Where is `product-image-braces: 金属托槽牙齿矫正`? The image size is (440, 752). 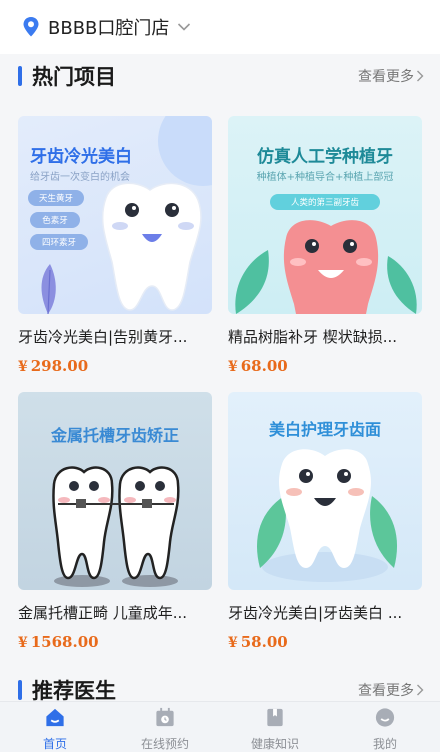 product-image-braces: 金属托槽牙齿矫正 is located at coordinates (115, 491).